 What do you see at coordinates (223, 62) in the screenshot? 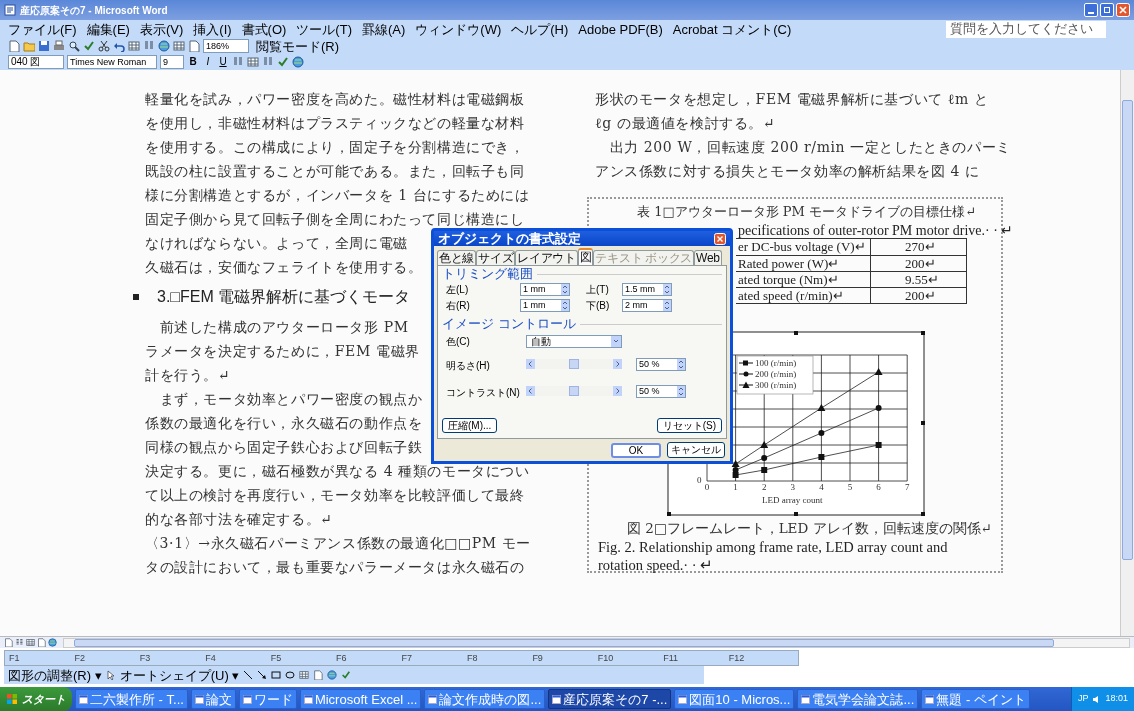
I see `format-button: U` at bounding box center [223, 62].